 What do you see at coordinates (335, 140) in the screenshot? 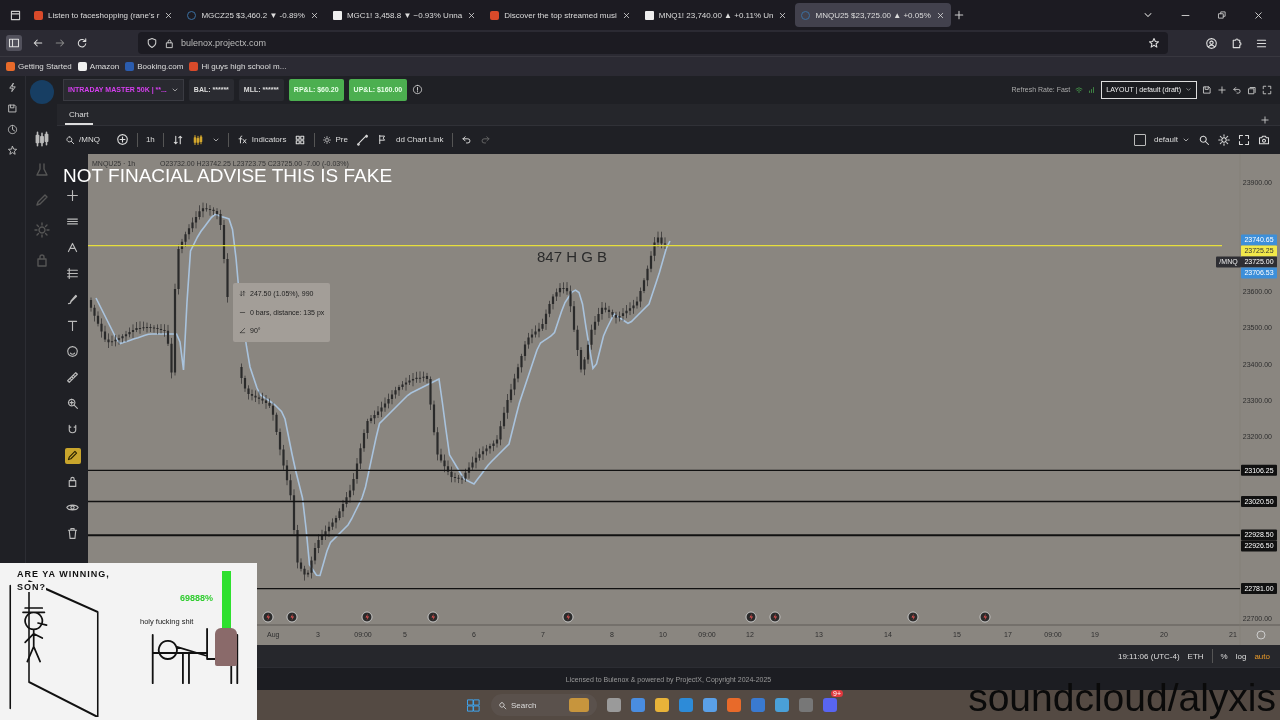
I see `pre-button: Pre` at bounding box center [335, 140].